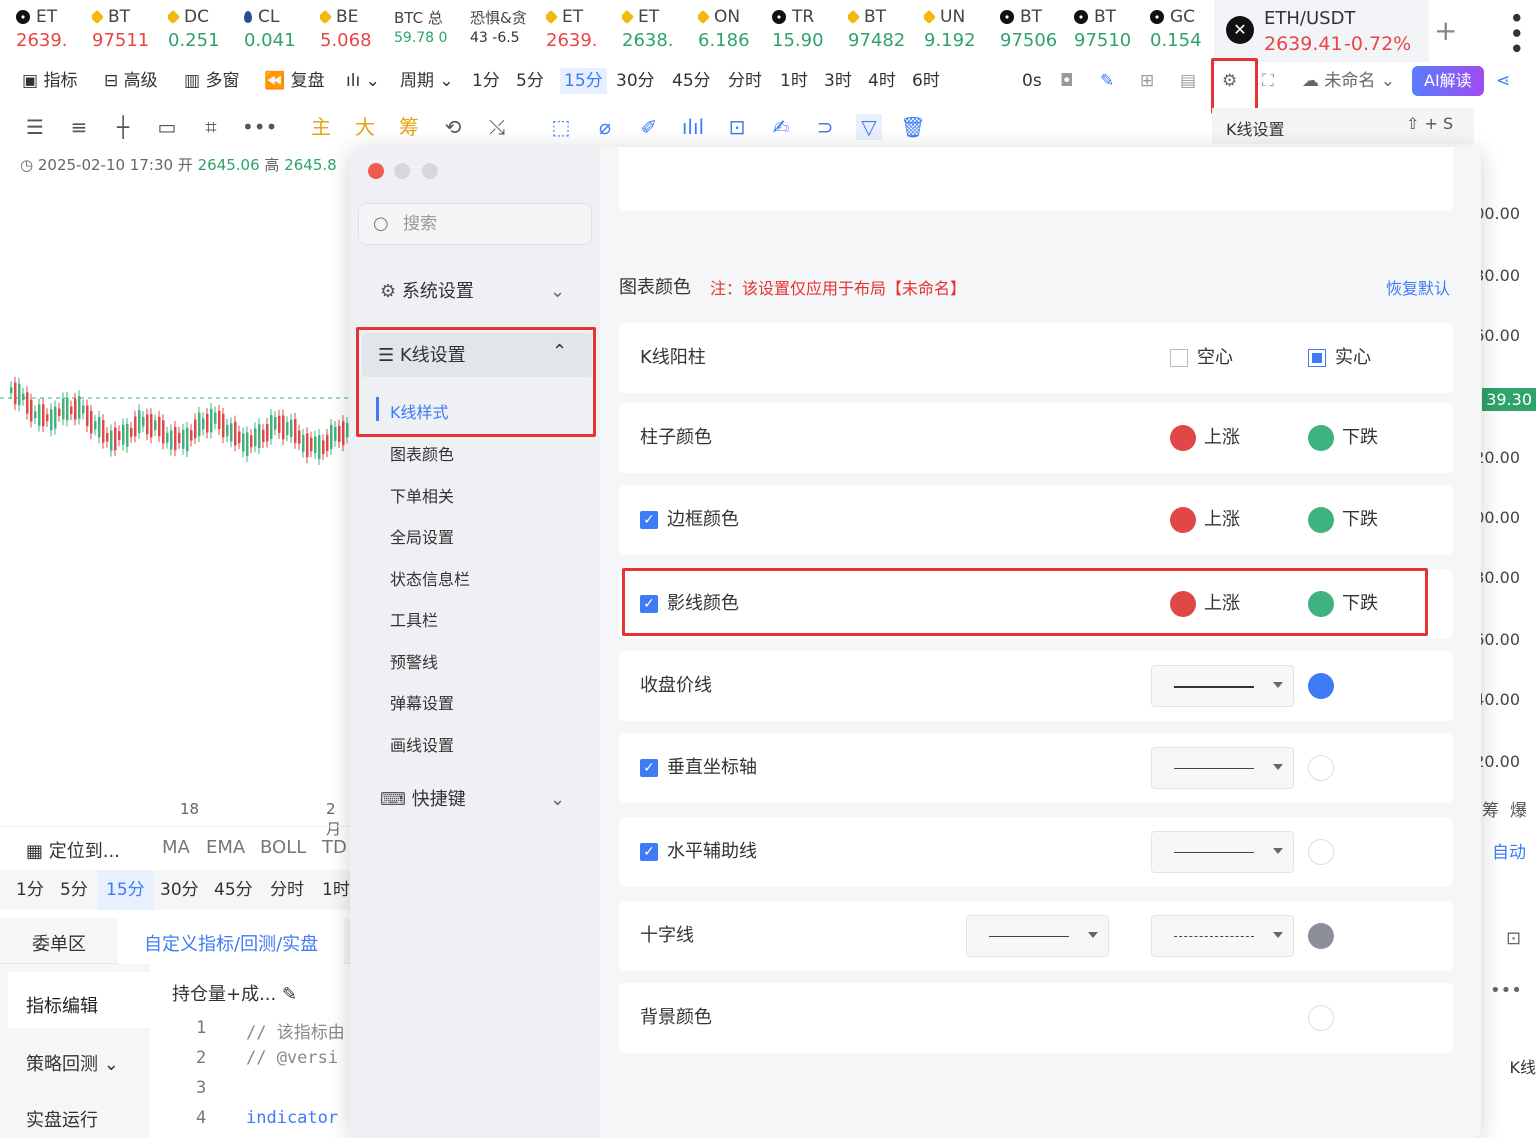 The height and width of the screenshot is (1138, 1536). What do you see at coordinates (1147, 81) in the screenshot?
I see `add-window-icon: ⊞` at bounding box center [1147, 81].